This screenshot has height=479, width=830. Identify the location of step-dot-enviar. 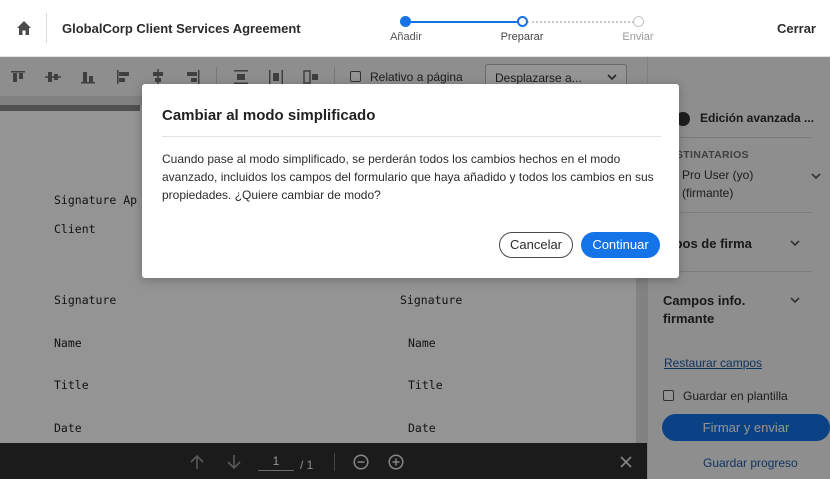
(638, 21).